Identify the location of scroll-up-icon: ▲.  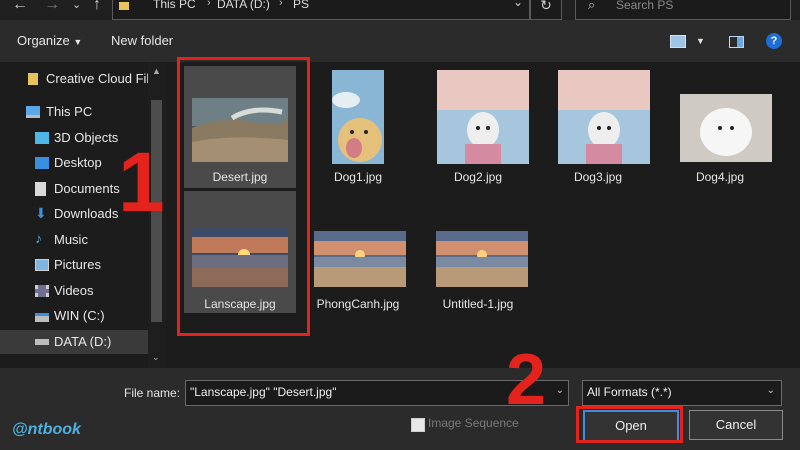
(156, 71).